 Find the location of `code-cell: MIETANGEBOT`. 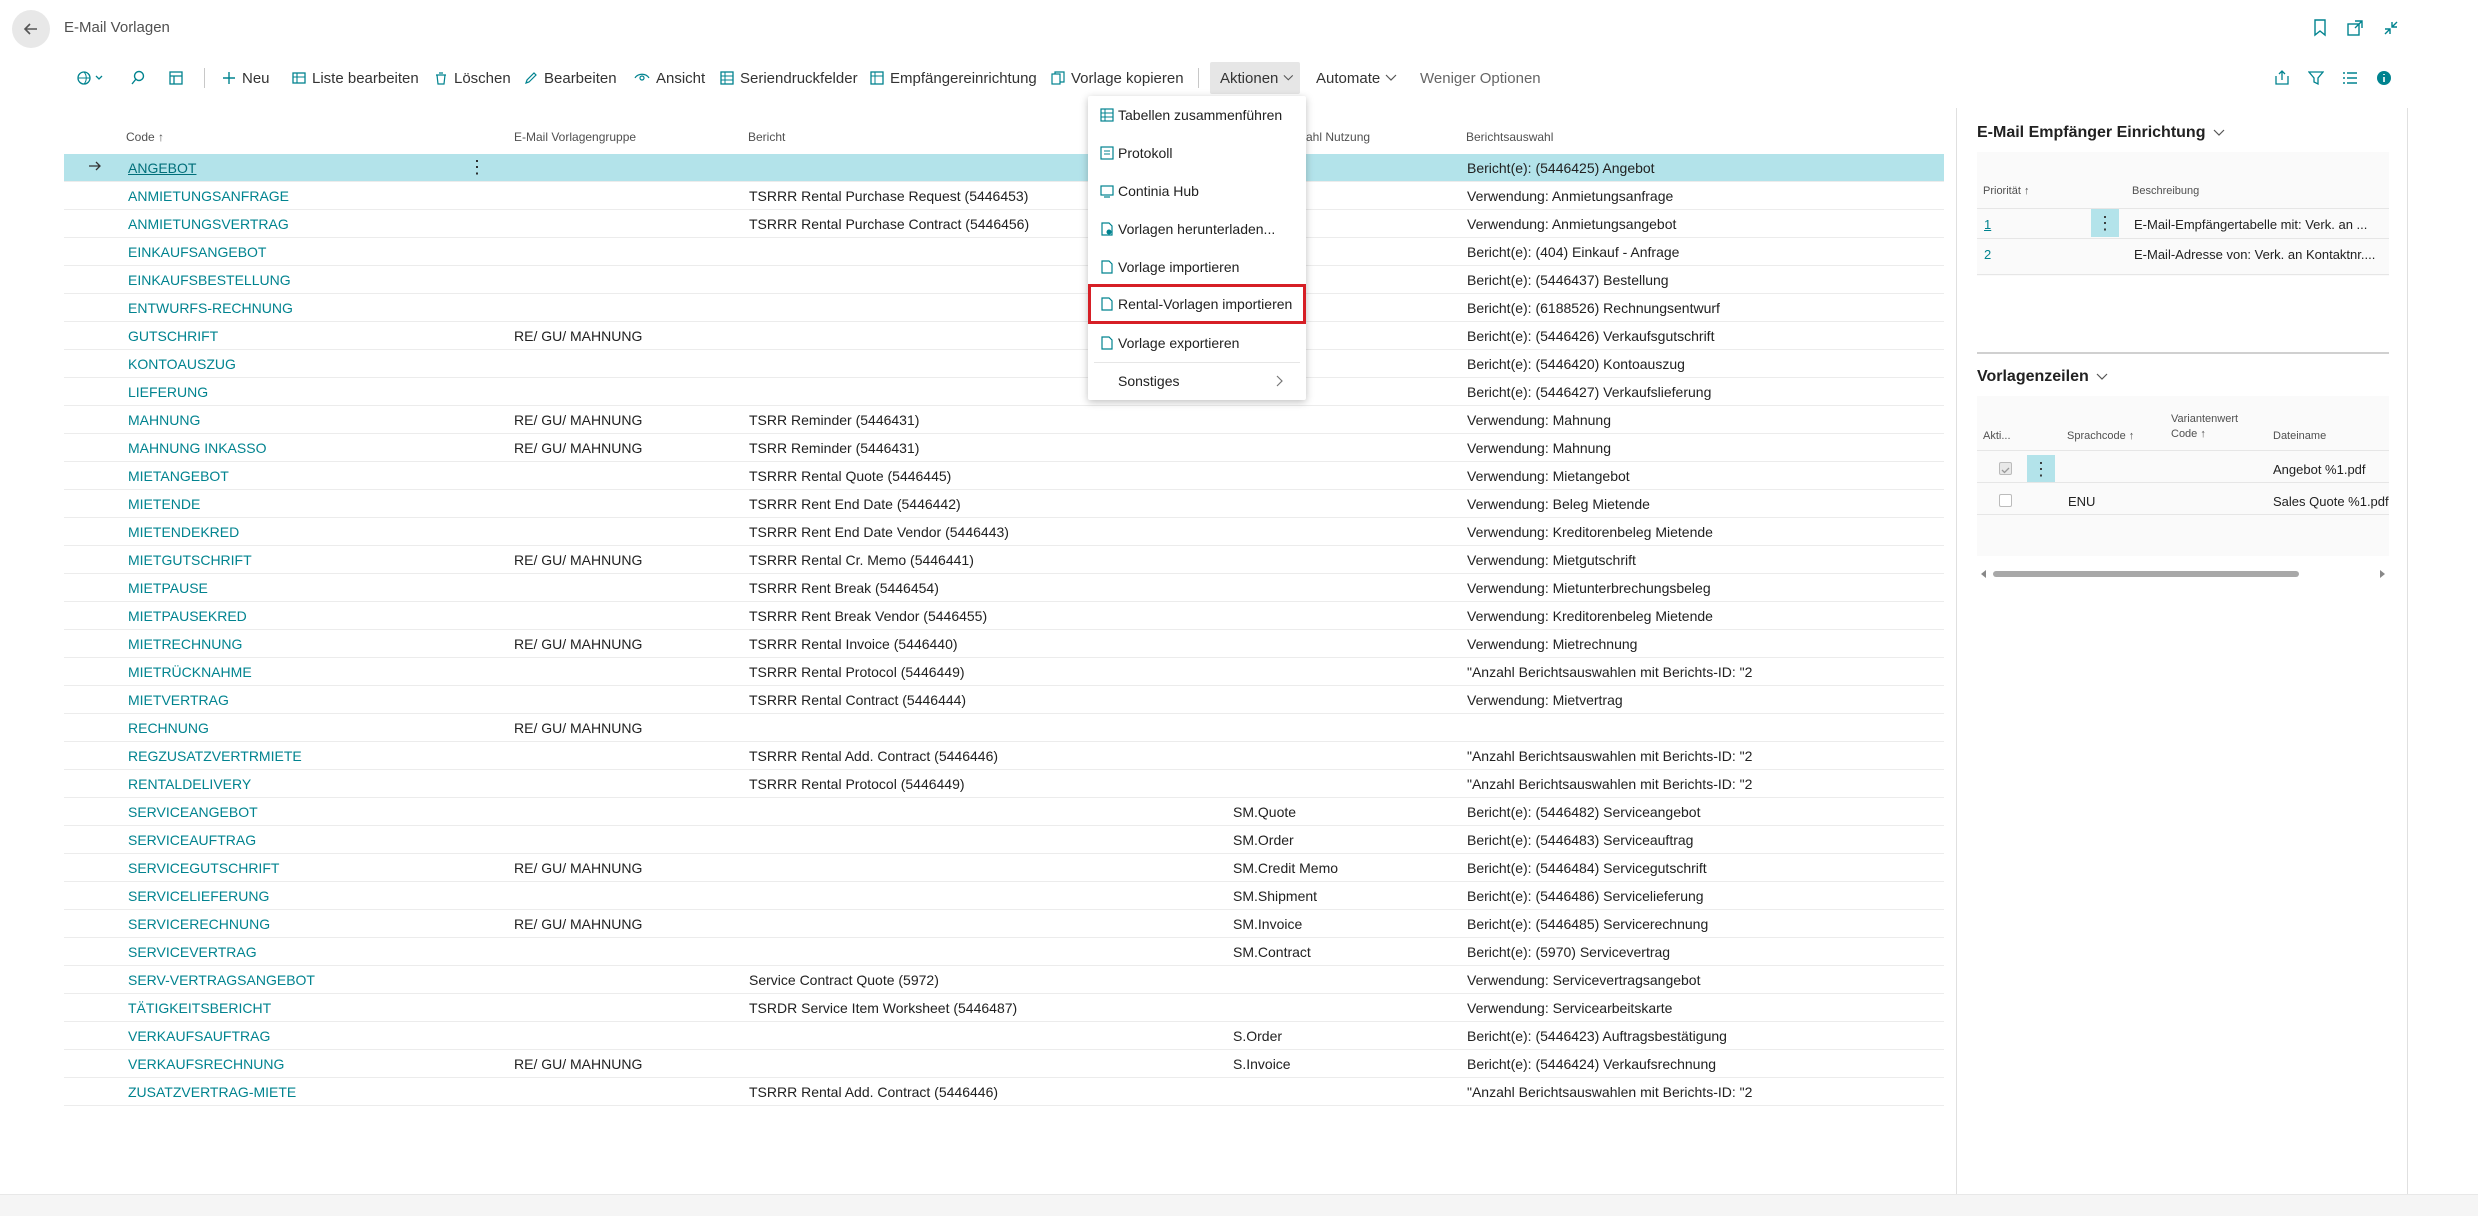

code-cell: MIETANGEBOT is located at coordinates (178, 476).